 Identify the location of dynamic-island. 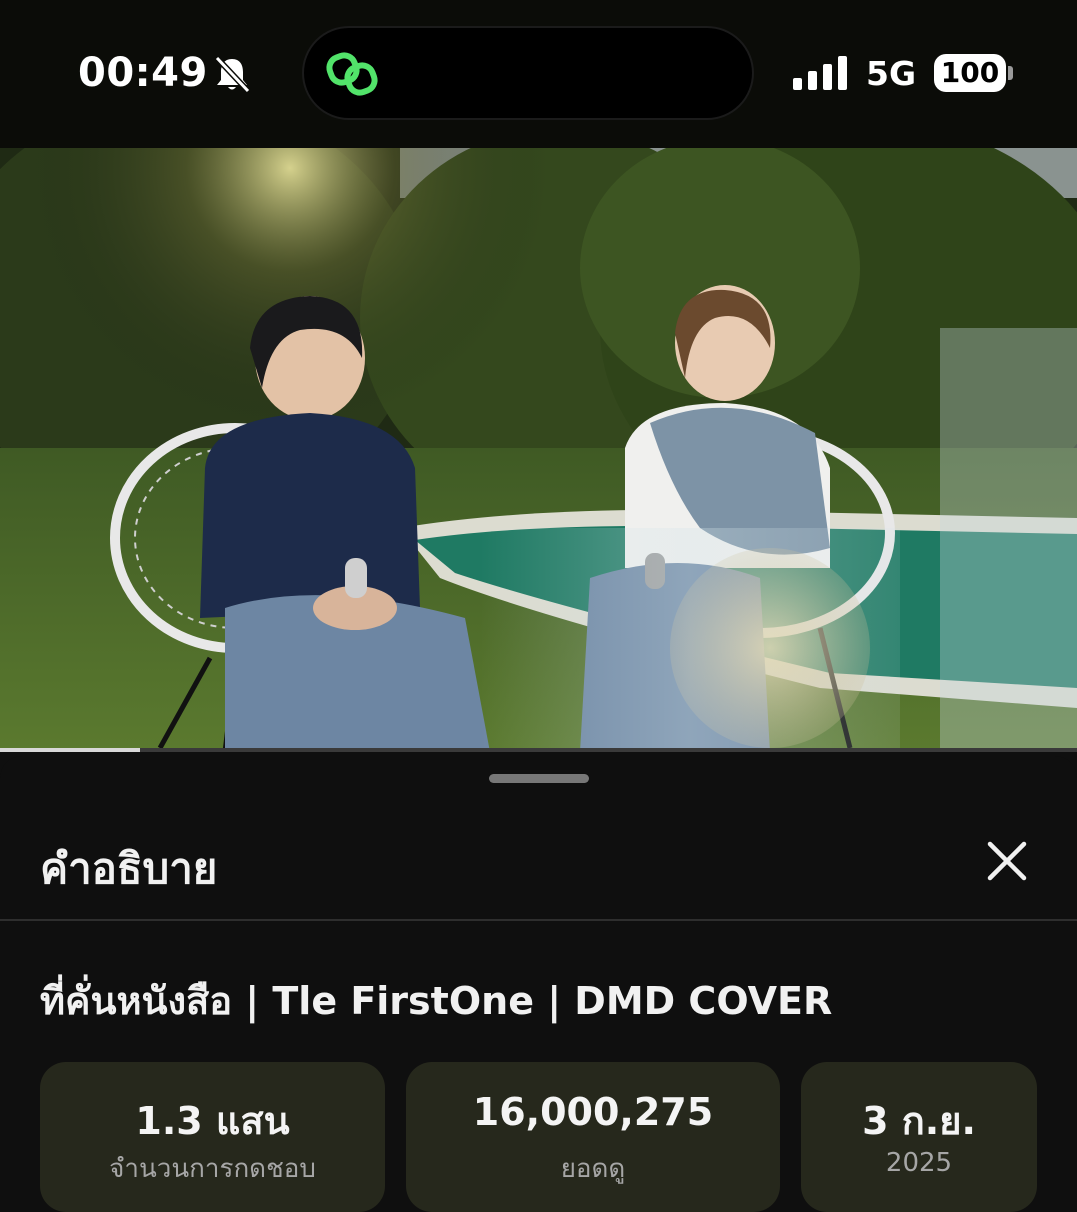
(528, 73).